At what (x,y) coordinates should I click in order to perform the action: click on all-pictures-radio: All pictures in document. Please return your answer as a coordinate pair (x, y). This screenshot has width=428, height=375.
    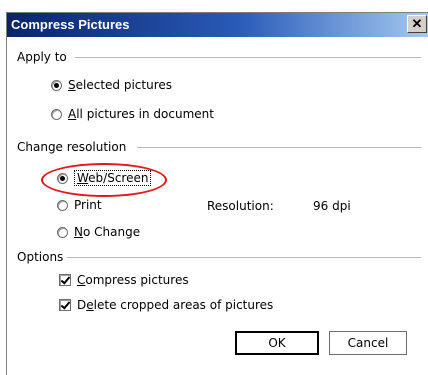
    Looking at the image, I should click on (132, 114).